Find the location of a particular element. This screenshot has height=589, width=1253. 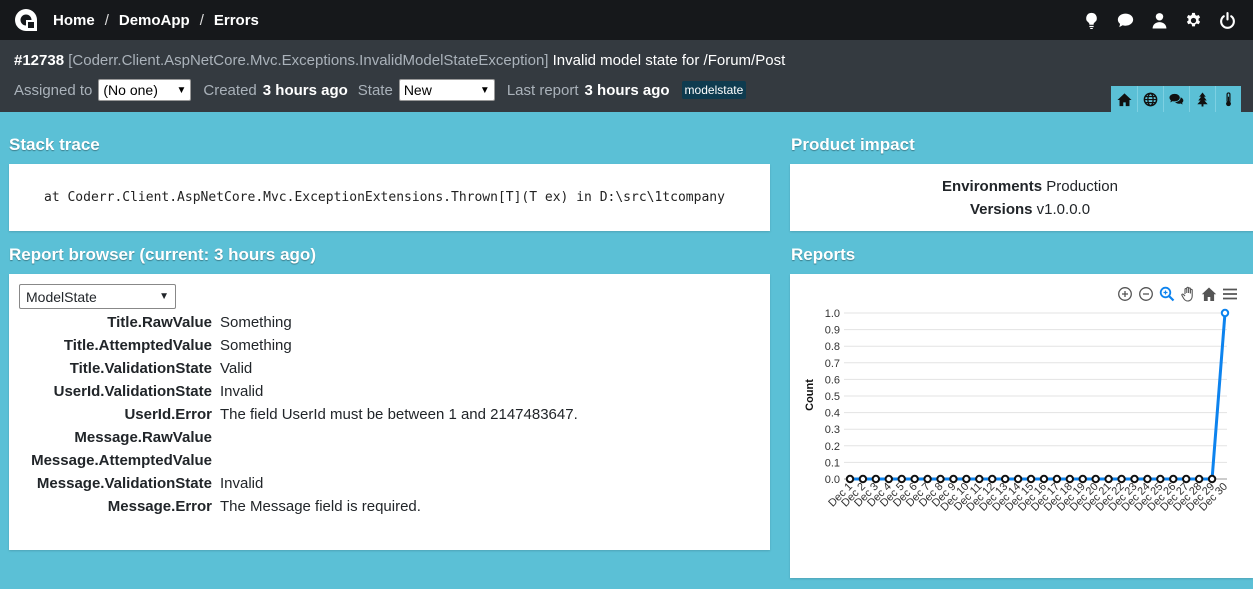

breadcrumb-errors: Errors is located at coordinates (236, 20).